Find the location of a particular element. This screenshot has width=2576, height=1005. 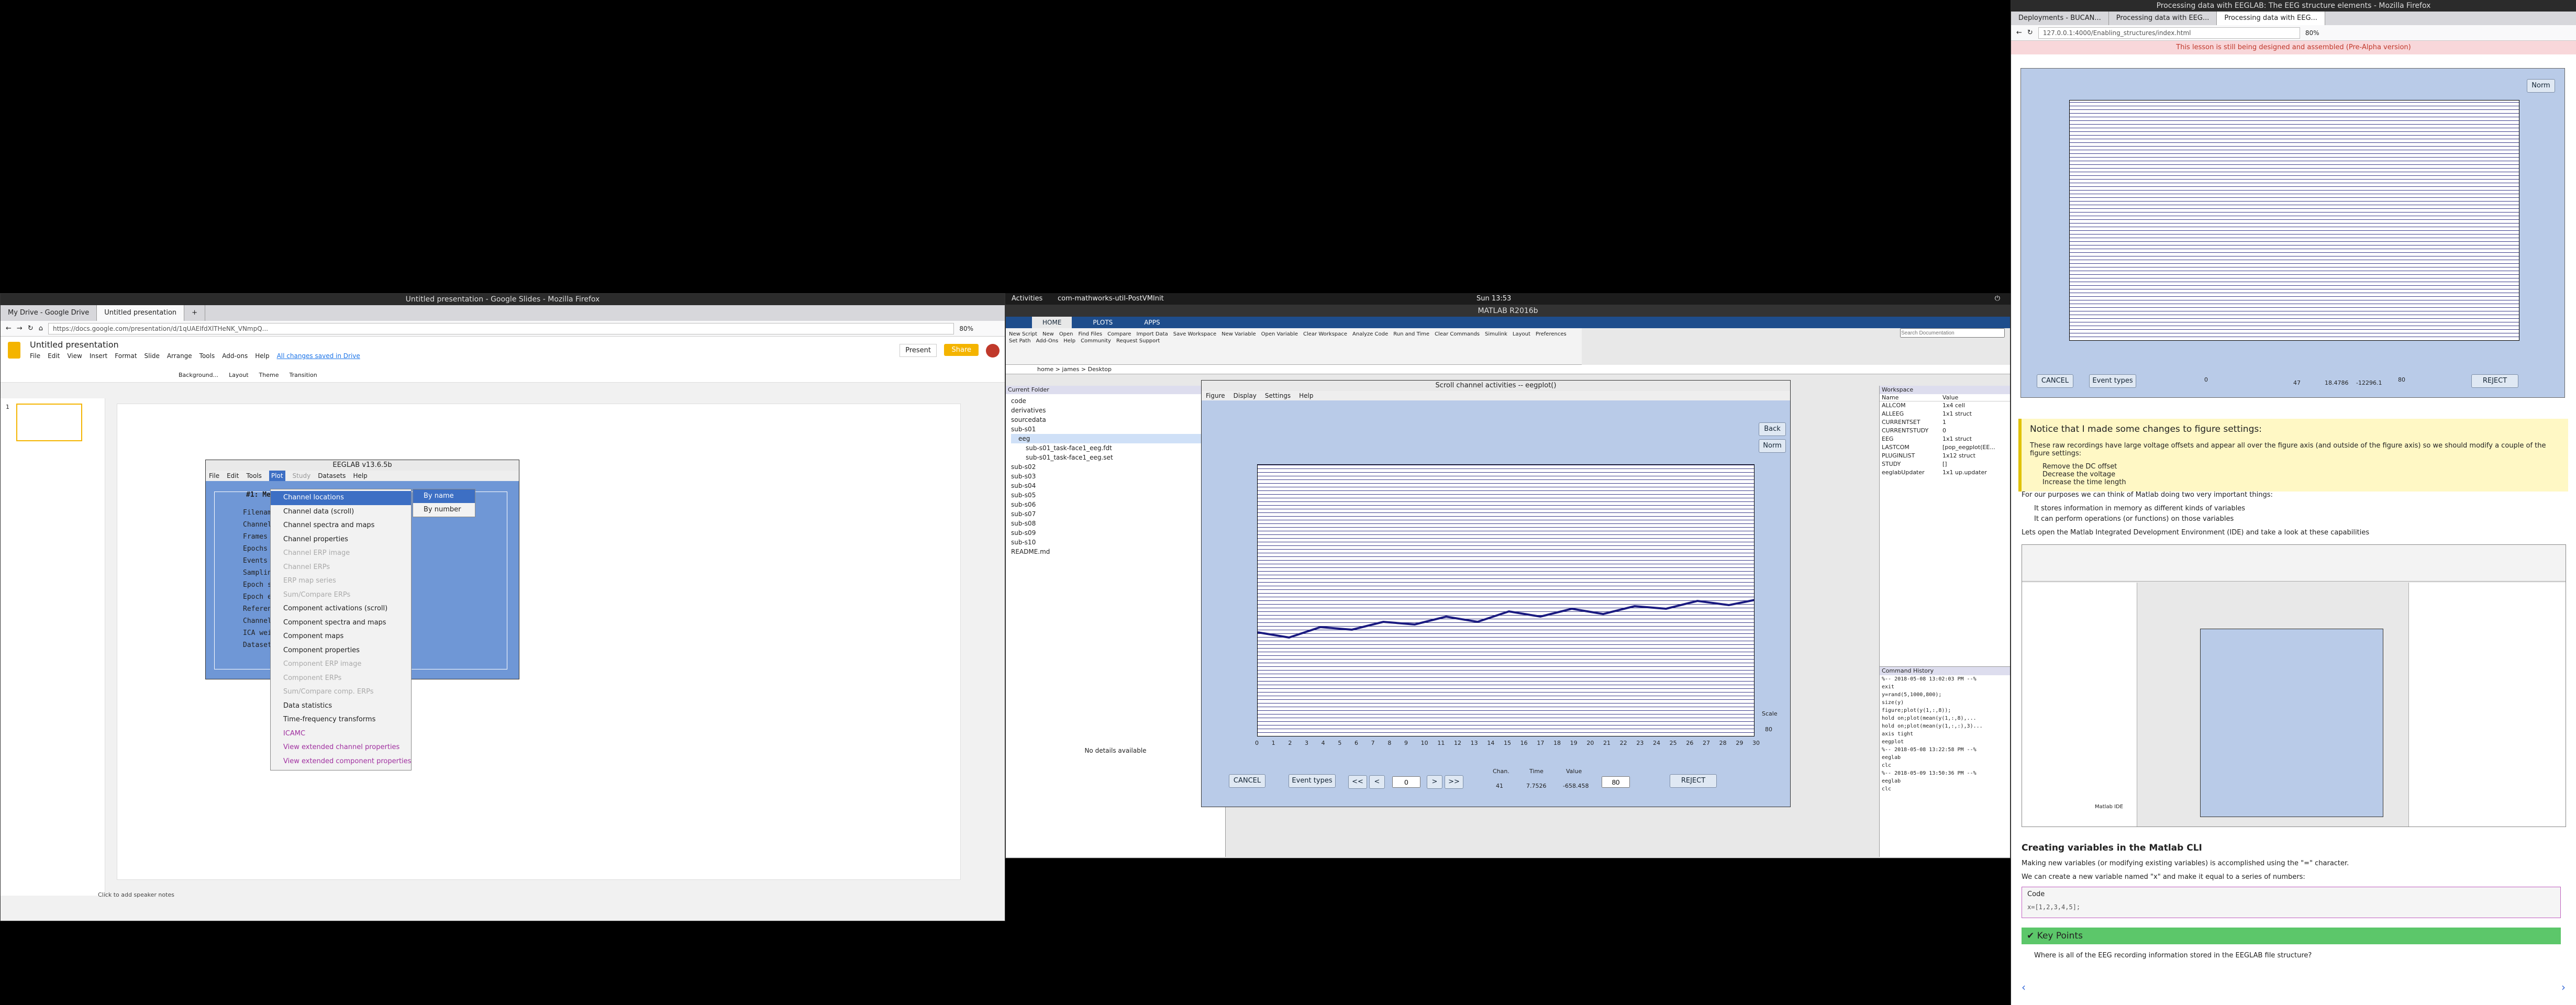

menu-extended-channel: View extended channel properties is located at coordinates (341, 748).